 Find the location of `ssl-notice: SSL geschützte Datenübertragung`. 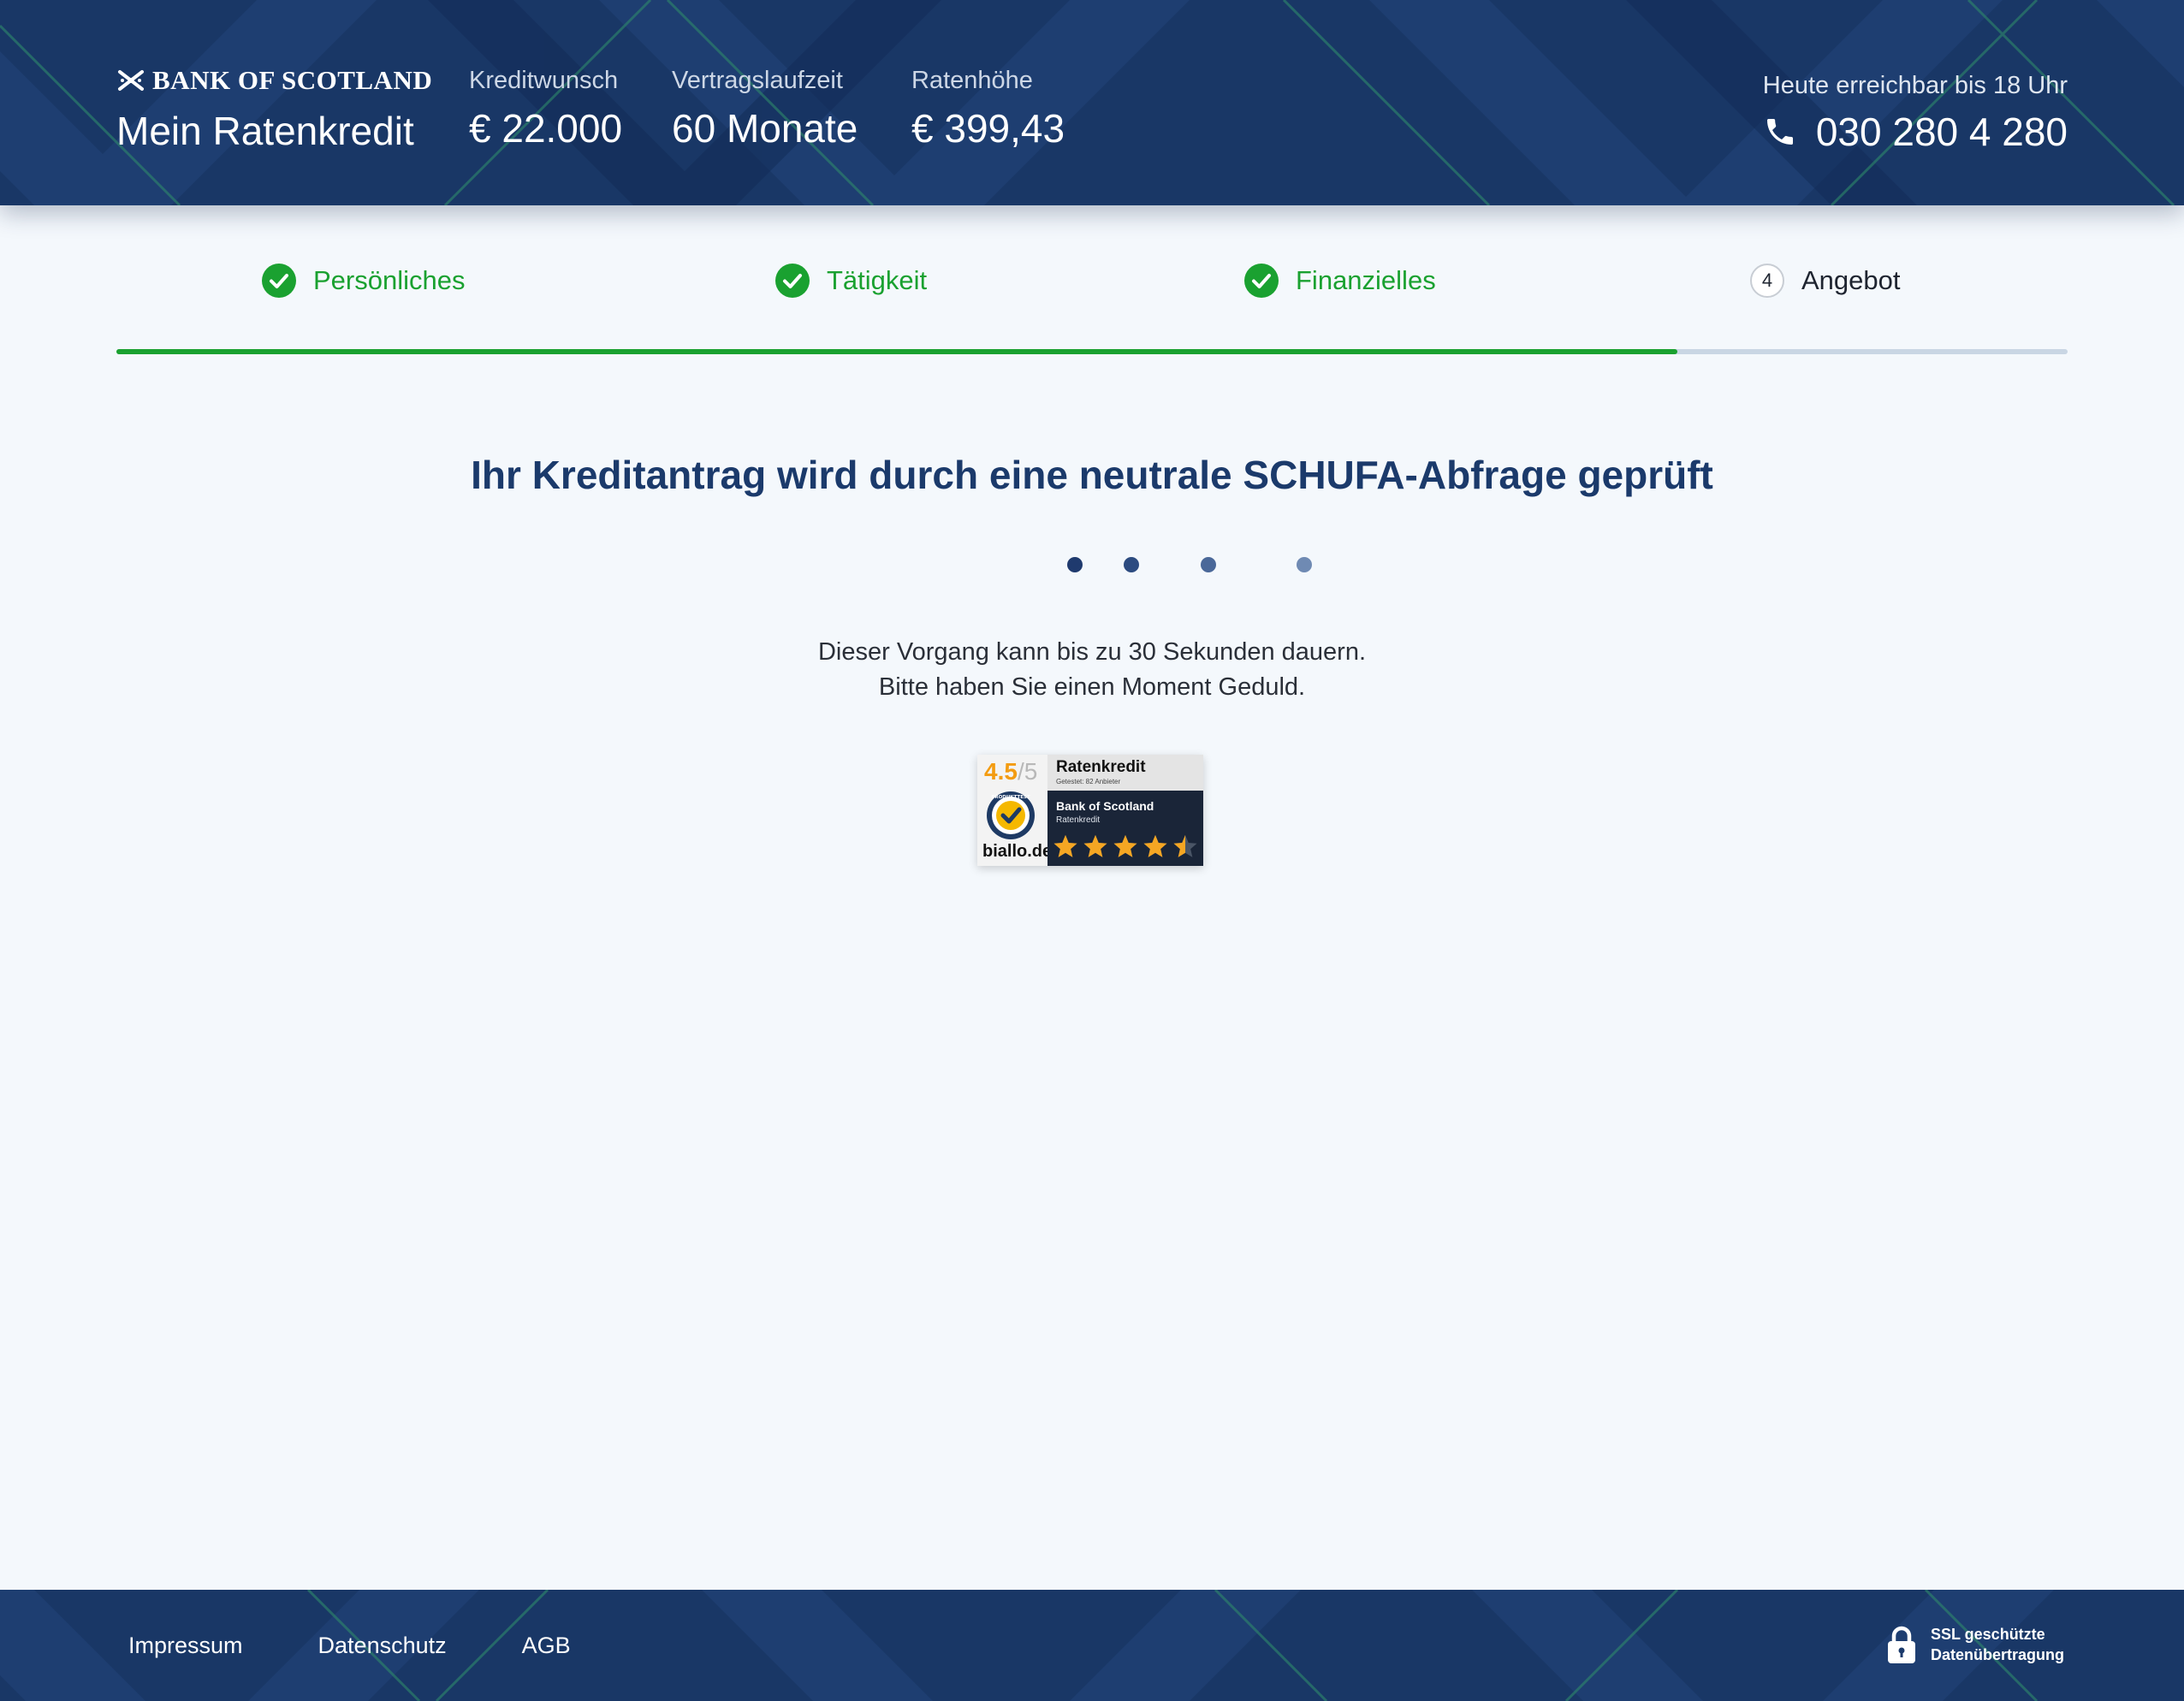

ssl-notice: SSL geschützte Datenübertragung is located at coordinates (1975, 1644).